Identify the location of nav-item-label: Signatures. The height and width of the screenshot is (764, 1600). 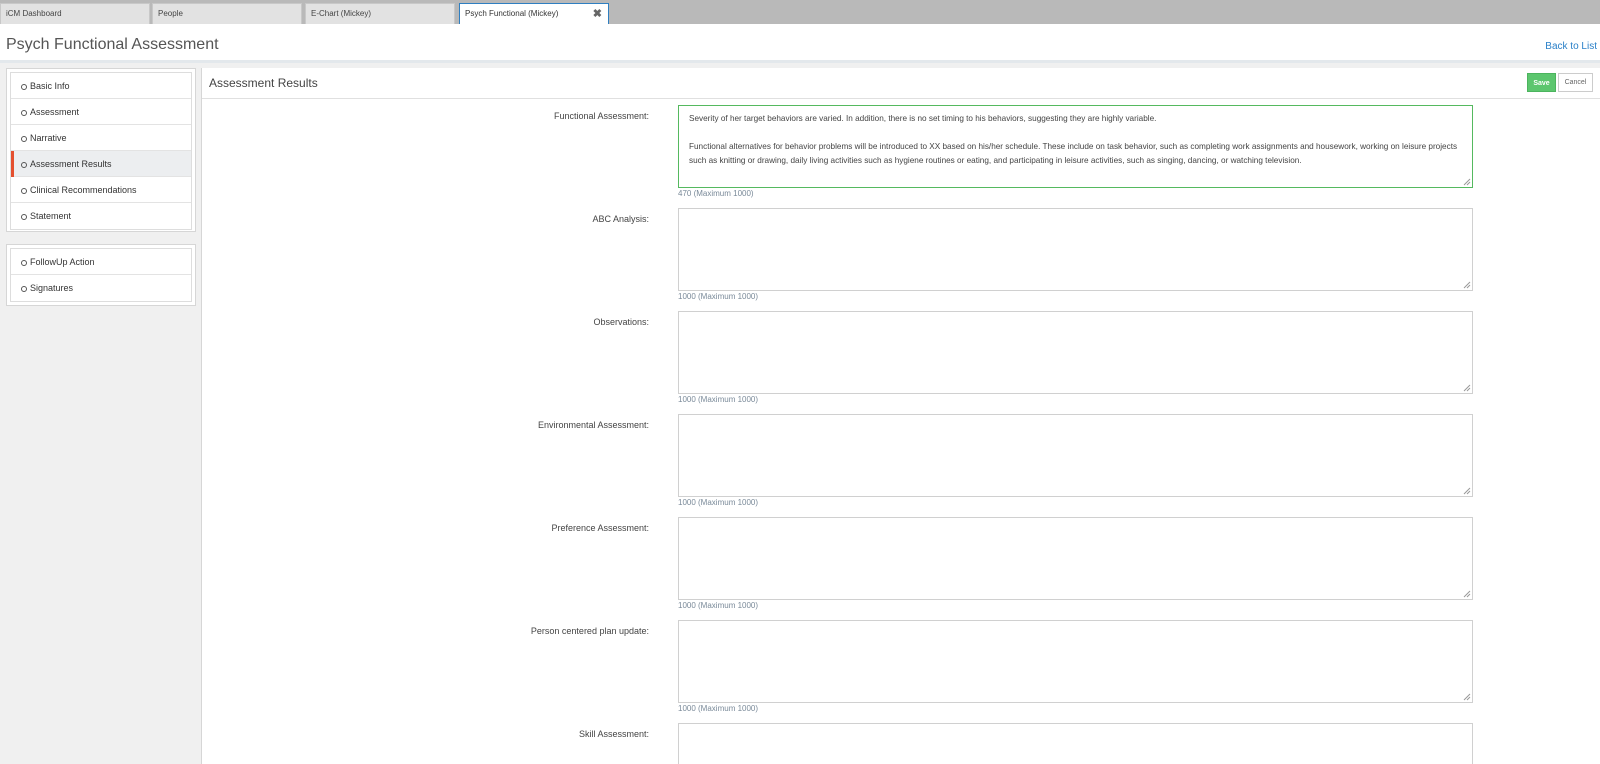
(52, 288).